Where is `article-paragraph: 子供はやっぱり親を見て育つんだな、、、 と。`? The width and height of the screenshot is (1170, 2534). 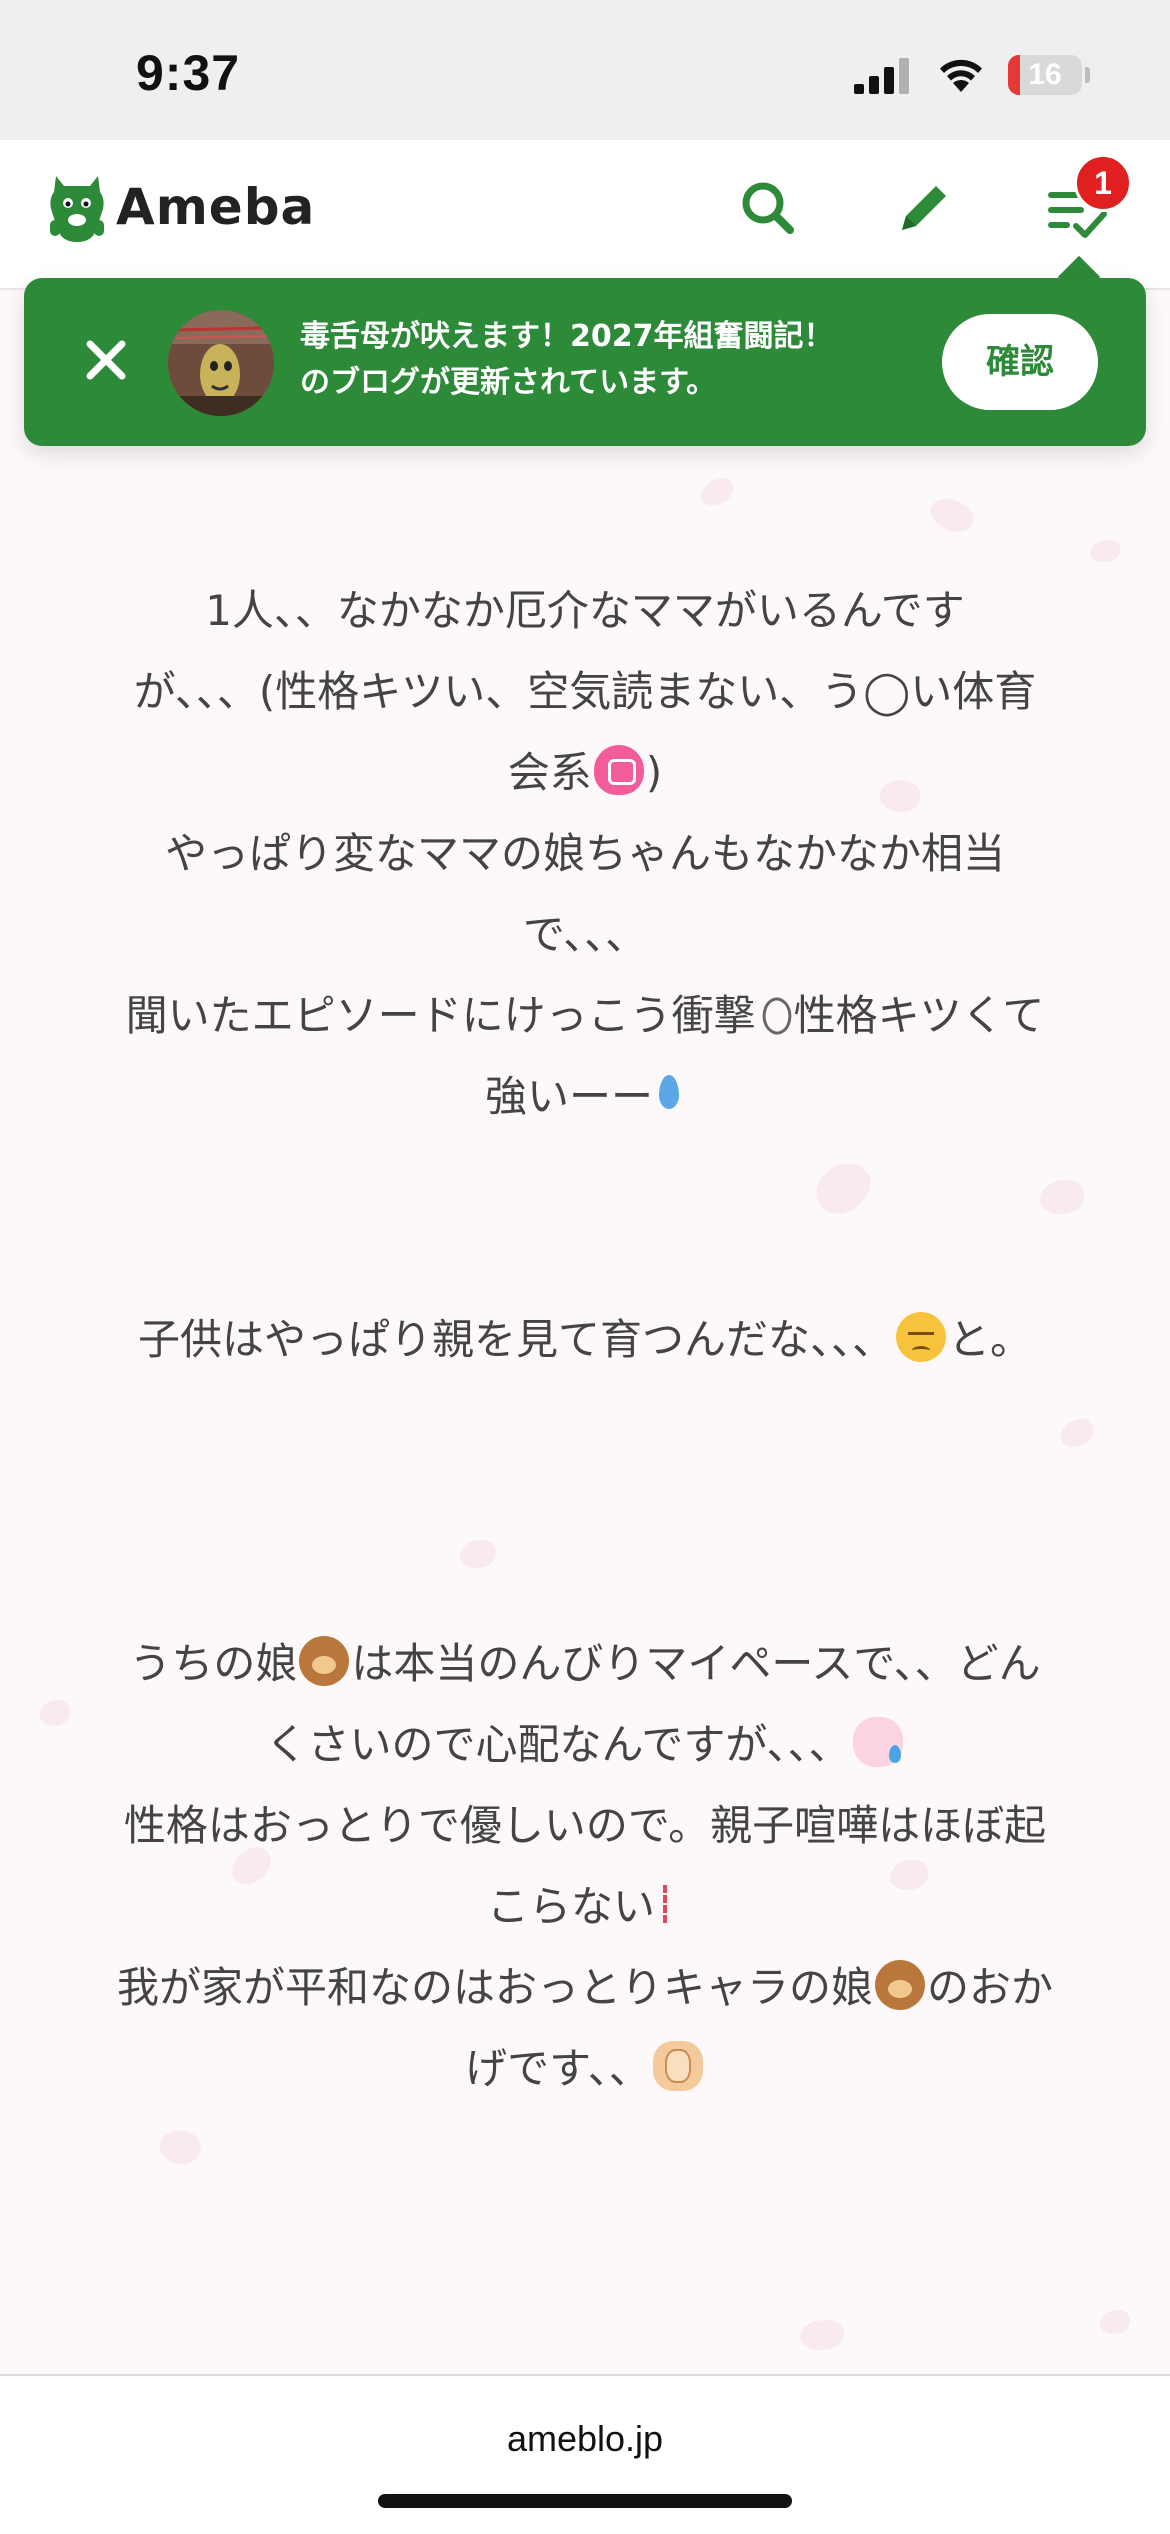 article-paragraph: 子供はやっぱり親を見て育つんだな、、、 と。 is located at coordinates (585, 1339).